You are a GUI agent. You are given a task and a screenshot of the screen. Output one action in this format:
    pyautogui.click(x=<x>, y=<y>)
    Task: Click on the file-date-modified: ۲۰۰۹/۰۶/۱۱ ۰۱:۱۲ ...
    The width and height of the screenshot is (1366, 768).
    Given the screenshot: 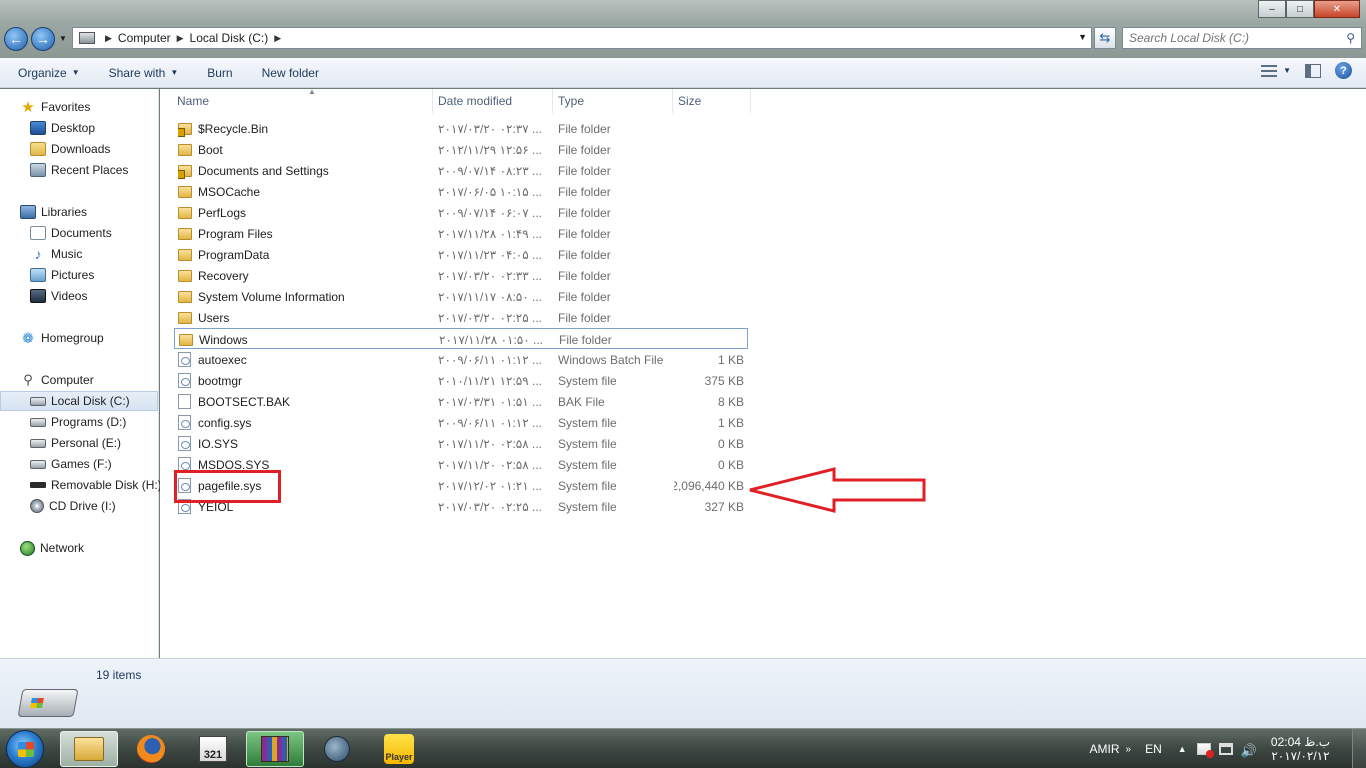 What is the action you would take?
    pyautogui.click(x=490, y=359)
    